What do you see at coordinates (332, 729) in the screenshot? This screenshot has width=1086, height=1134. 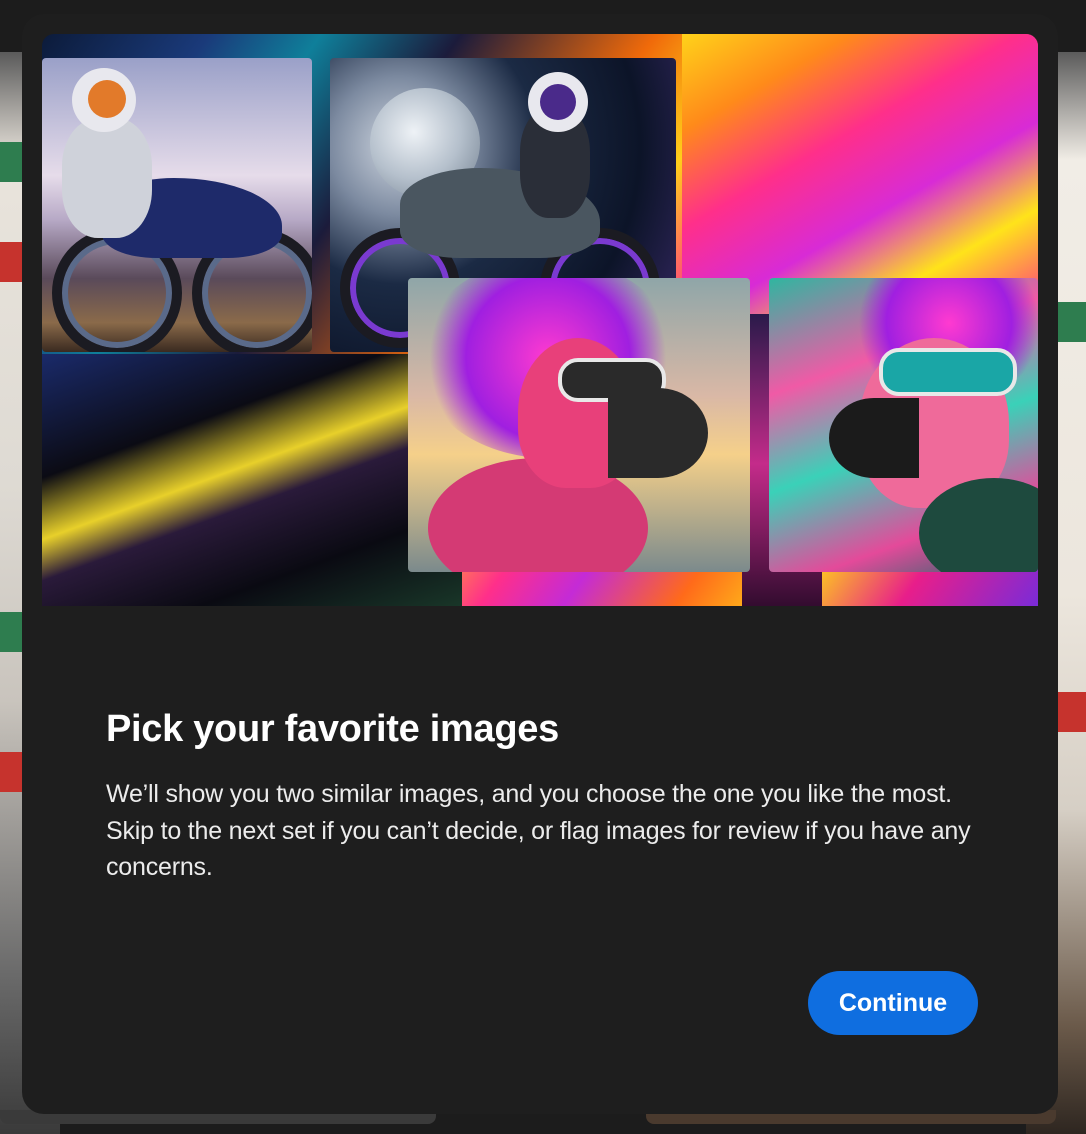 I see `dialog-title: Pick your favorite images` at bounding box center [332, 729].